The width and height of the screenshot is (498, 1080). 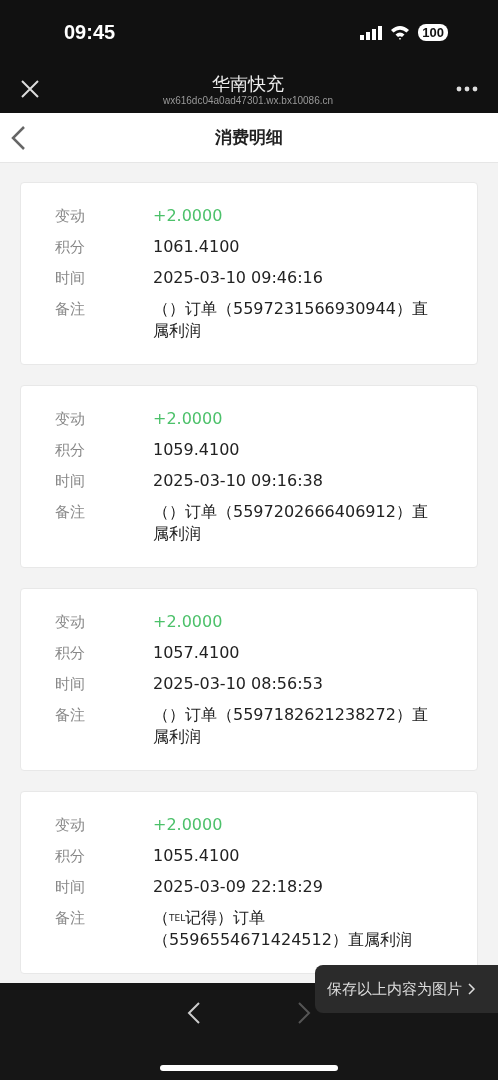 What do you see at coordinates (90, 32) in the screenshot?
I see `status-time: 09:45` at bounding box center [90, 32].